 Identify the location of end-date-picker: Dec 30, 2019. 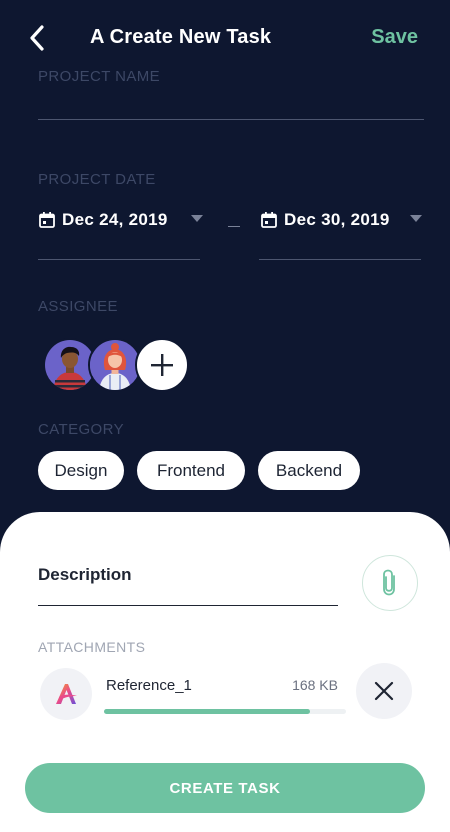
(325, 220).